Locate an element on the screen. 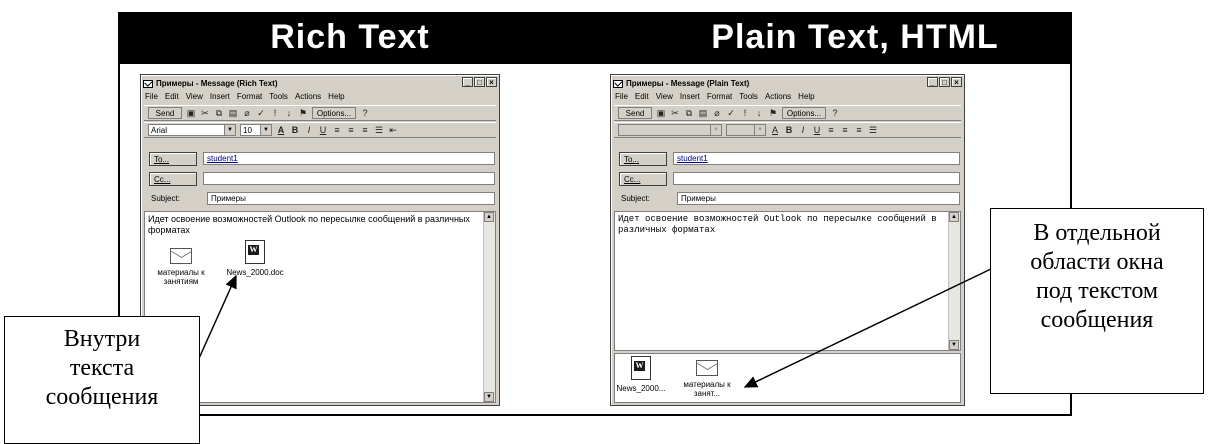 The height and width of the screenshot is (444, 1210). font-select: Arial ▼ is located at coordinates (192, 130).